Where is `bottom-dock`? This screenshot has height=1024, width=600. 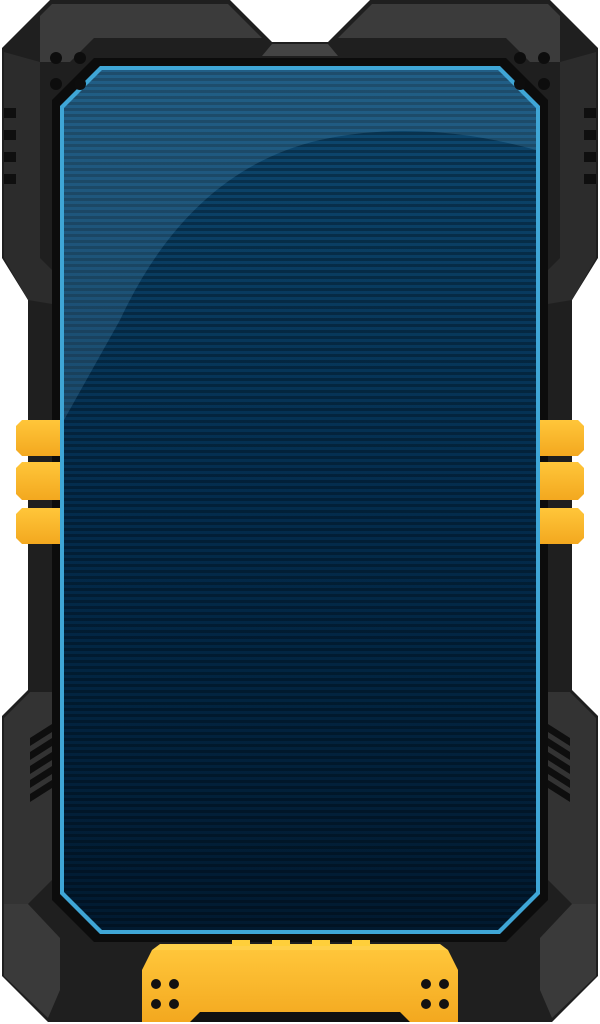
bottom-dock is located at coordinates (300, 981).